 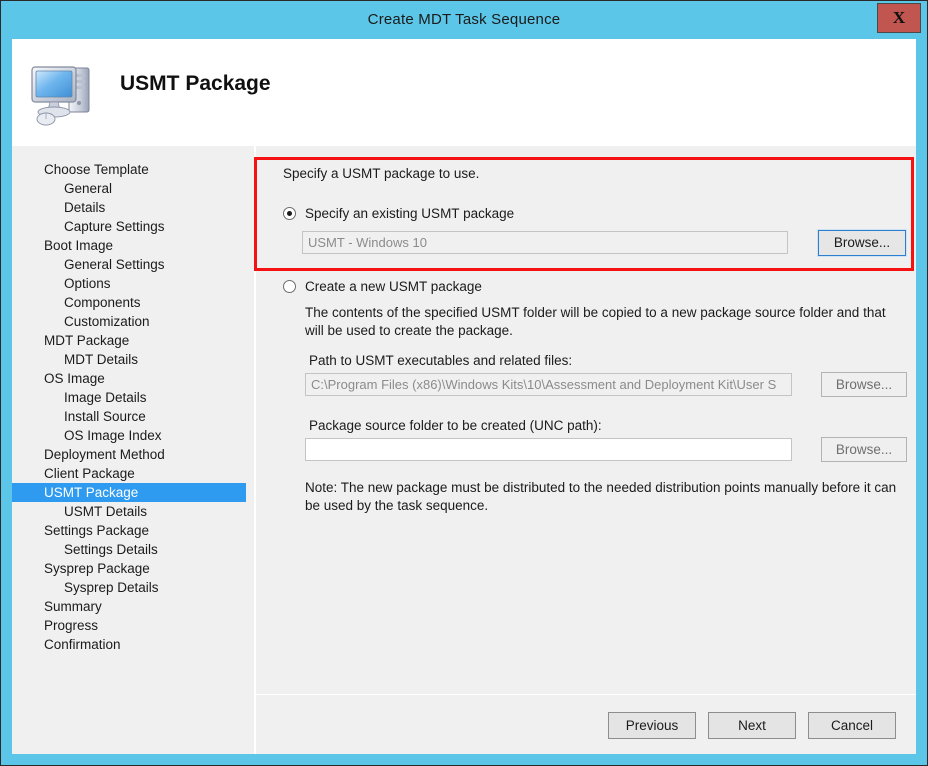 What do you see at coordinates (545, 242) in the screenshot?
I see `existing-package-input: USMT - Windows 10` at bounding box center [545, 242].